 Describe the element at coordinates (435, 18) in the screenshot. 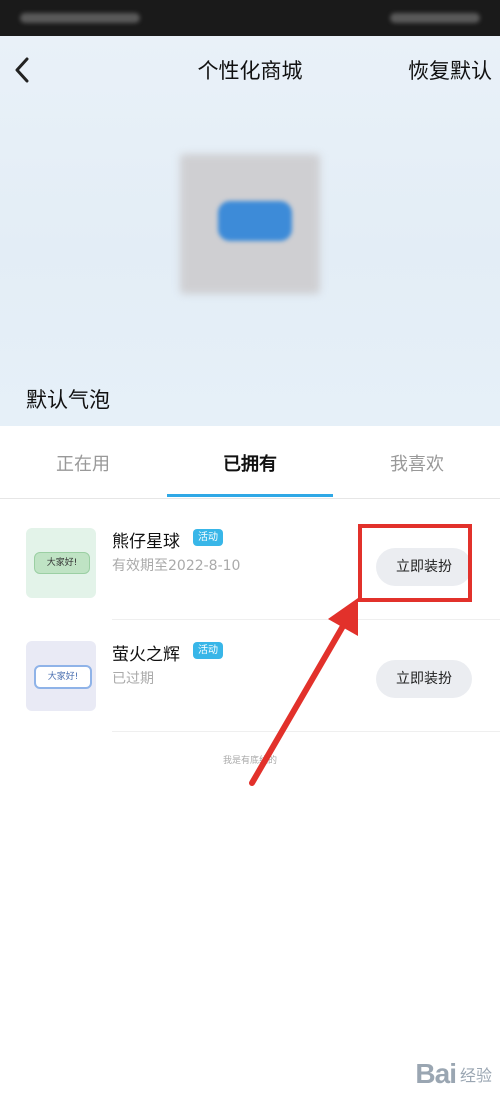

I see `status-right-blur` at that location.